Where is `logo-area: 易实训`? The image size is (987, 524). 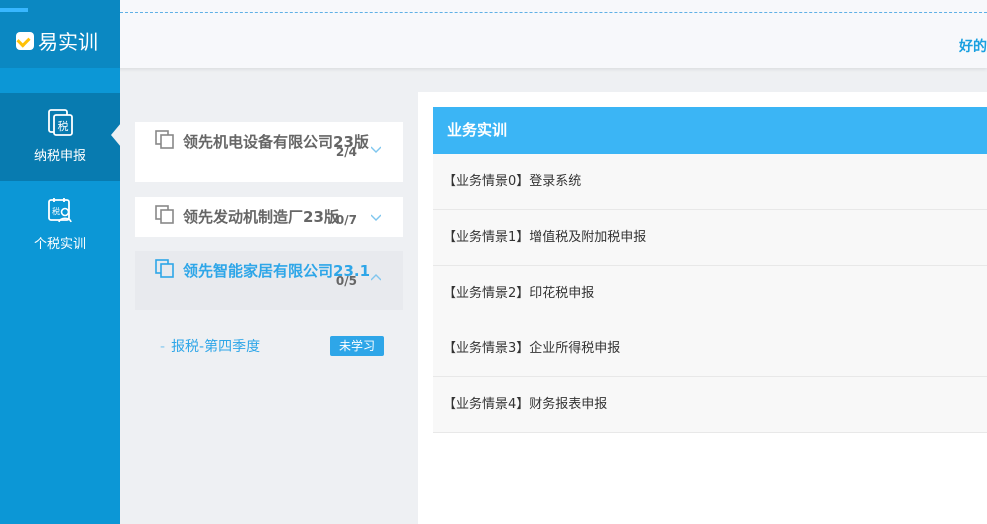 logo-area: 易实训 is located at coordinates (60, 34).